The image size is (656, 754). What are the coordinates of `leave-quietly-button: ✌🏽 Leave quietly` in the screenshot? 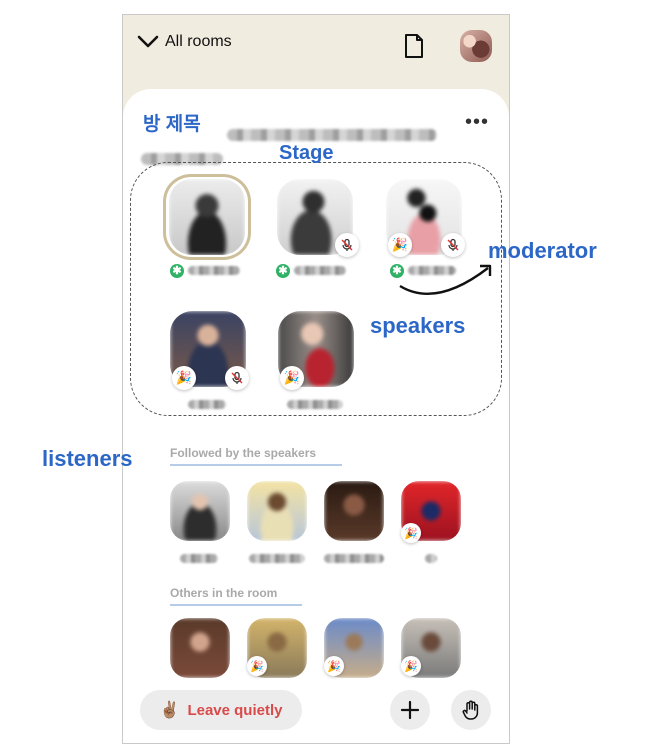 It's located at (221, 710).